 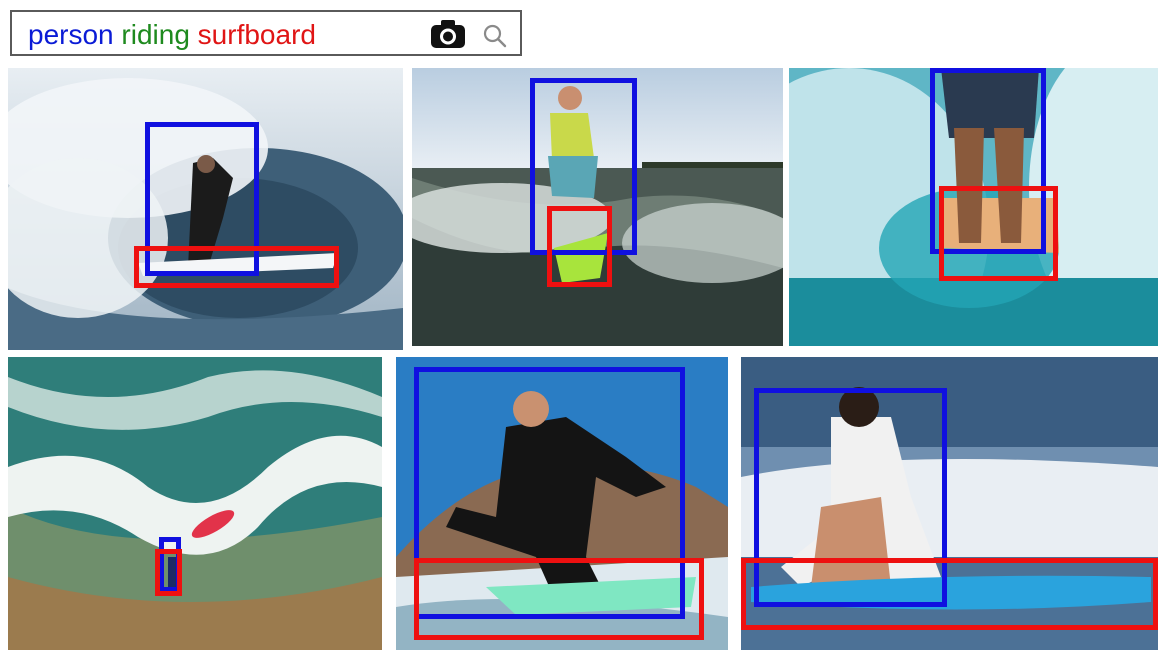 What do you see at coordinates (448, 34) in the screenshot?
I see `camera-icon` at bounding box center [448, 34].